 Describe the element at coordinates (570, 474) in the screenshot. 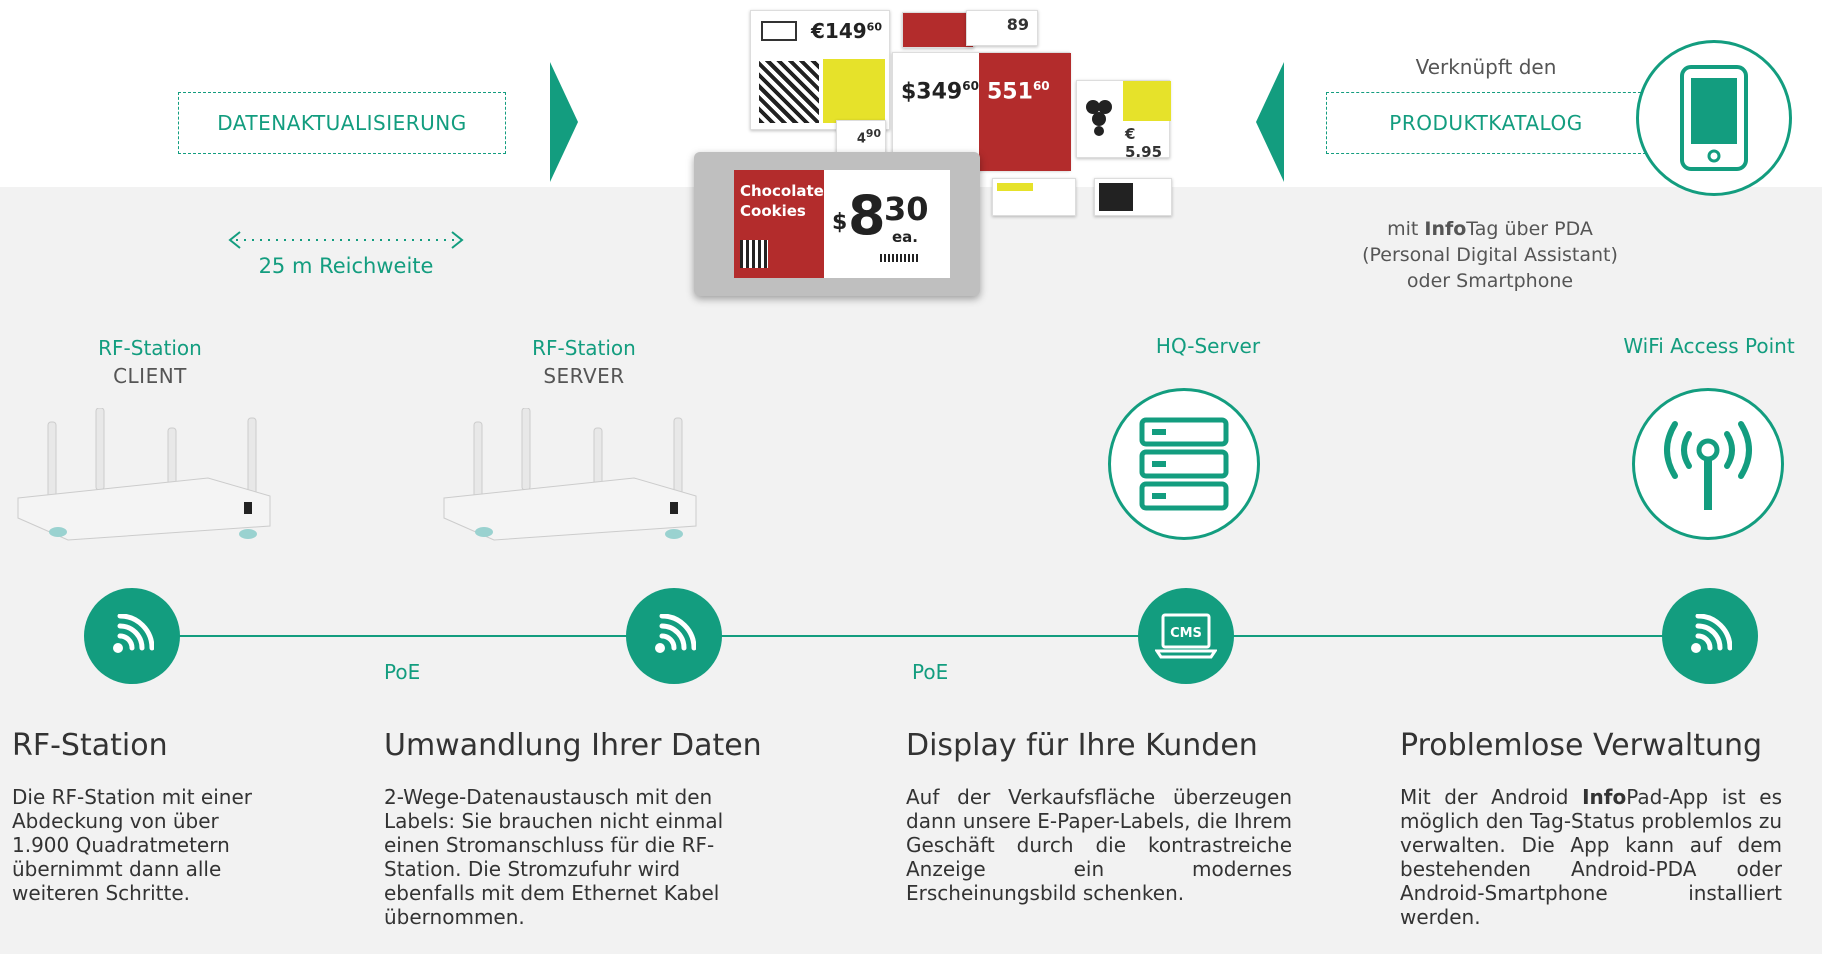

I see `rf-station-server-device` at that location.